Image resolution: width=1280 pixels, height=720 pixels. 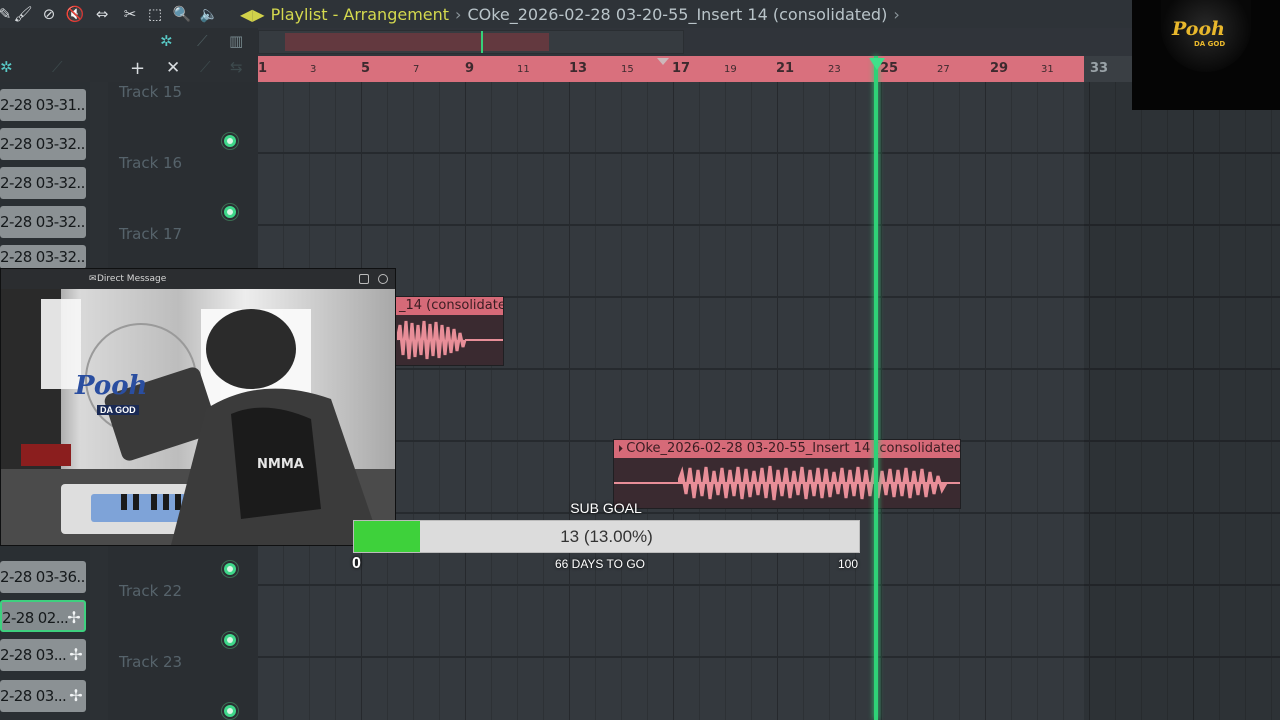 I want to click on overview-loop-region, so click(x=417, y=42).